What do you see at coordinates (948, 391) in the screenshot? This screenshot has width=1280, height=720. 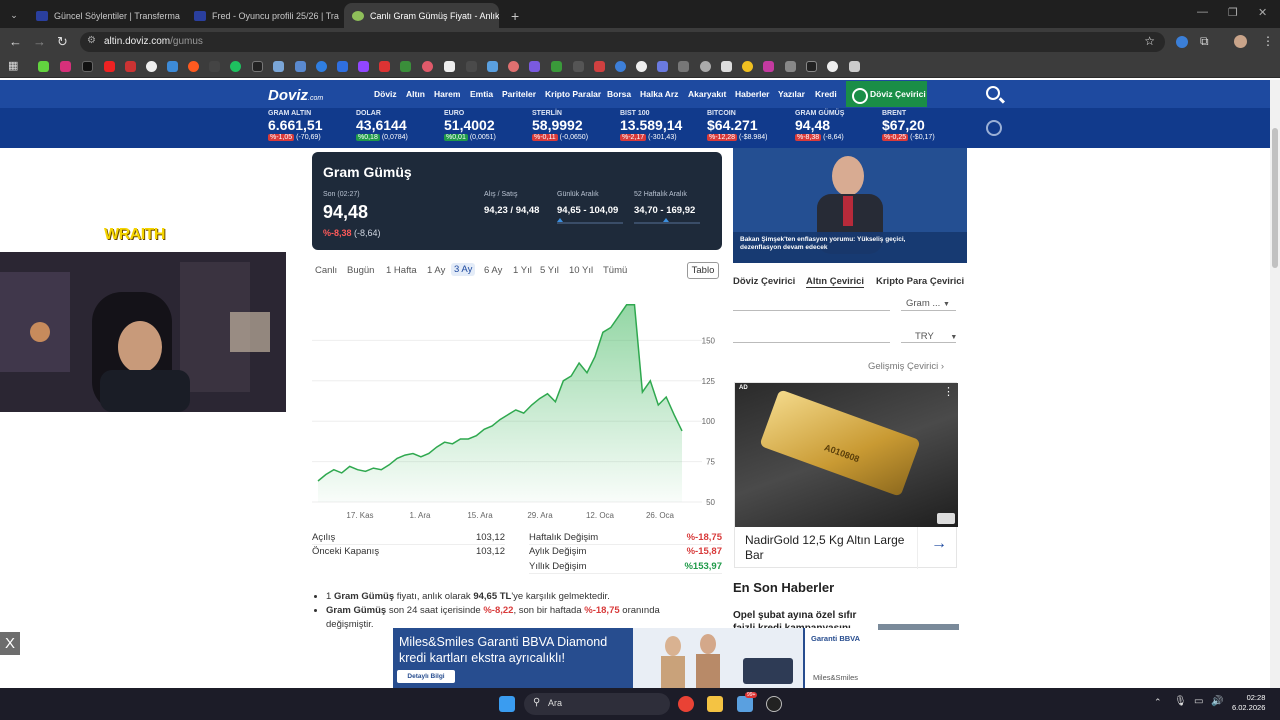 I see `more-options-icon: ⋮` at bounding box center [948, 391].